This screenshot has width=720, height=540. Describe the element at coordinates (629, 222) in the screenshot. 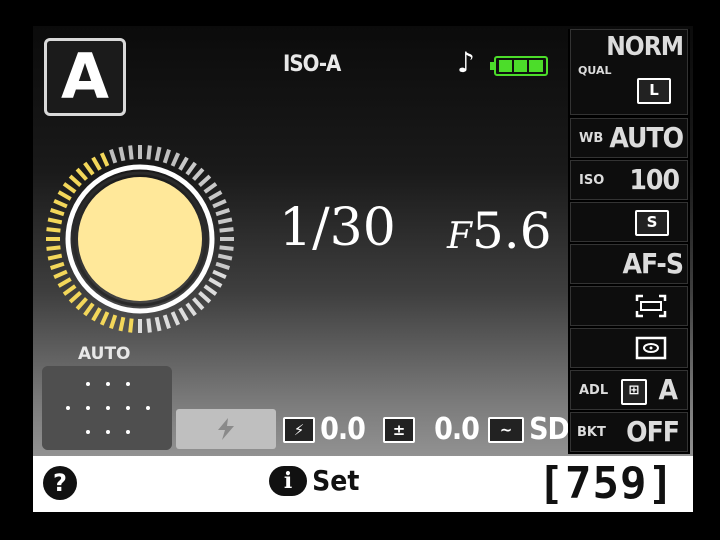

I see `release-mode-row: S` at that location.